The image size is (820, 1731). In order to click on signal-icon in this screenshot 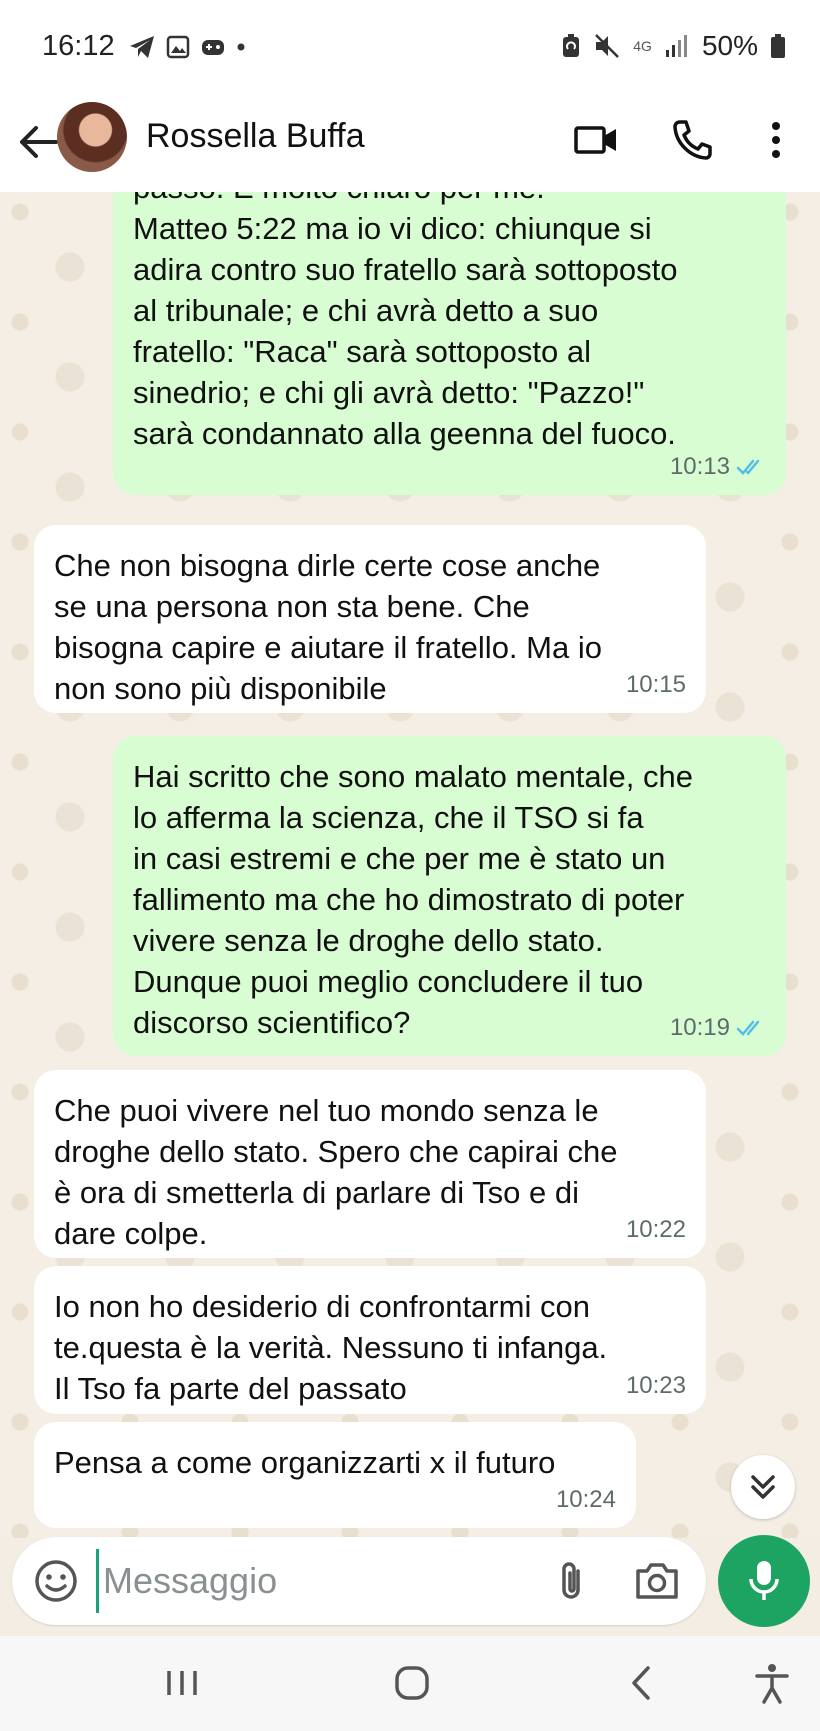, I will do `click(676, 46)`.